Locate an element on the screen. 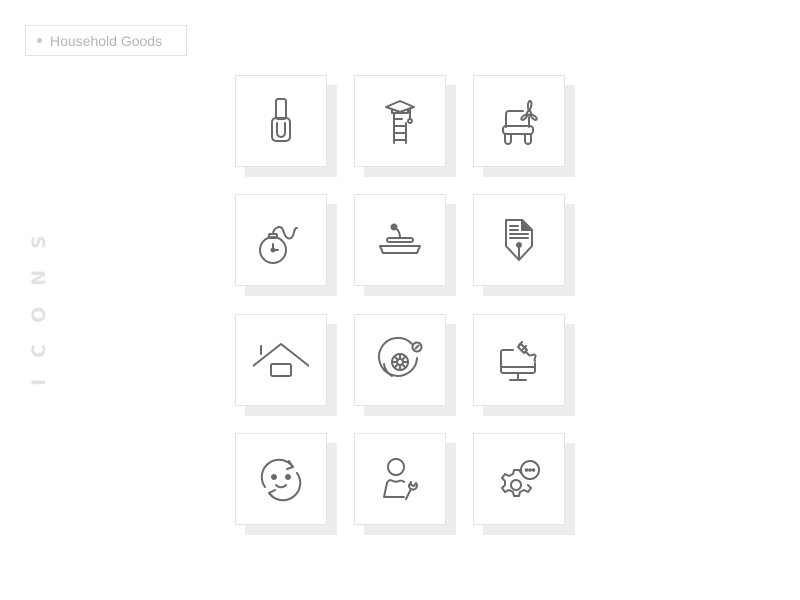 This screenshot has height=600, width=800. category-tag: Household Goods is located at coordinates (106, 40).